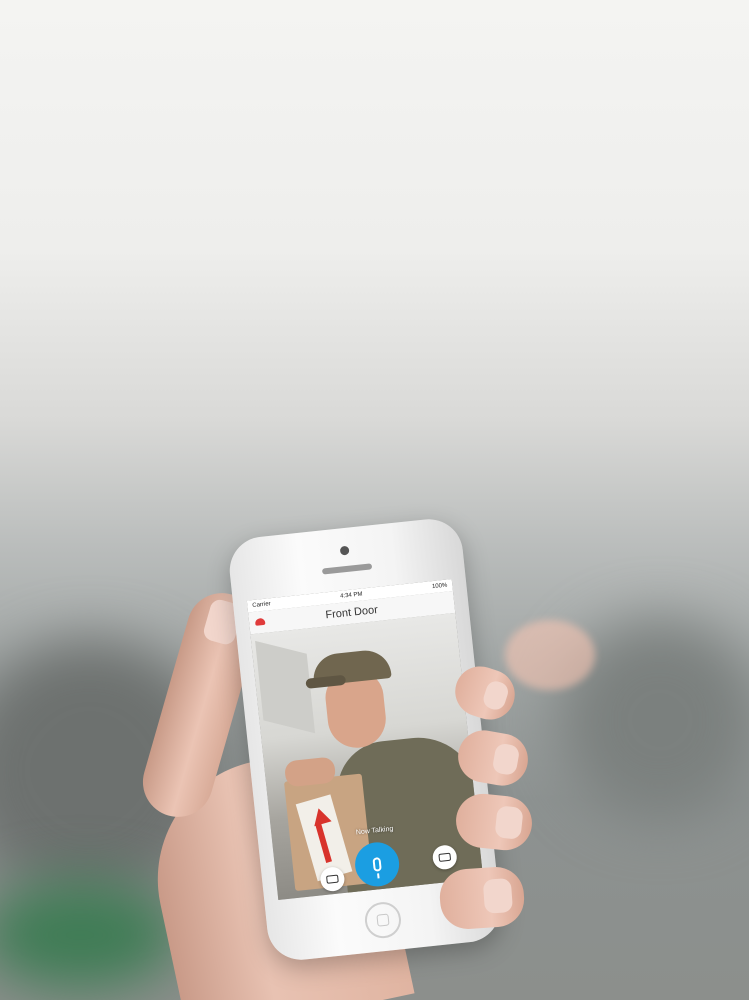  Describe the element at coordinates (347, 569) in the screenshot. I see `earpiece-speaker` at that location.